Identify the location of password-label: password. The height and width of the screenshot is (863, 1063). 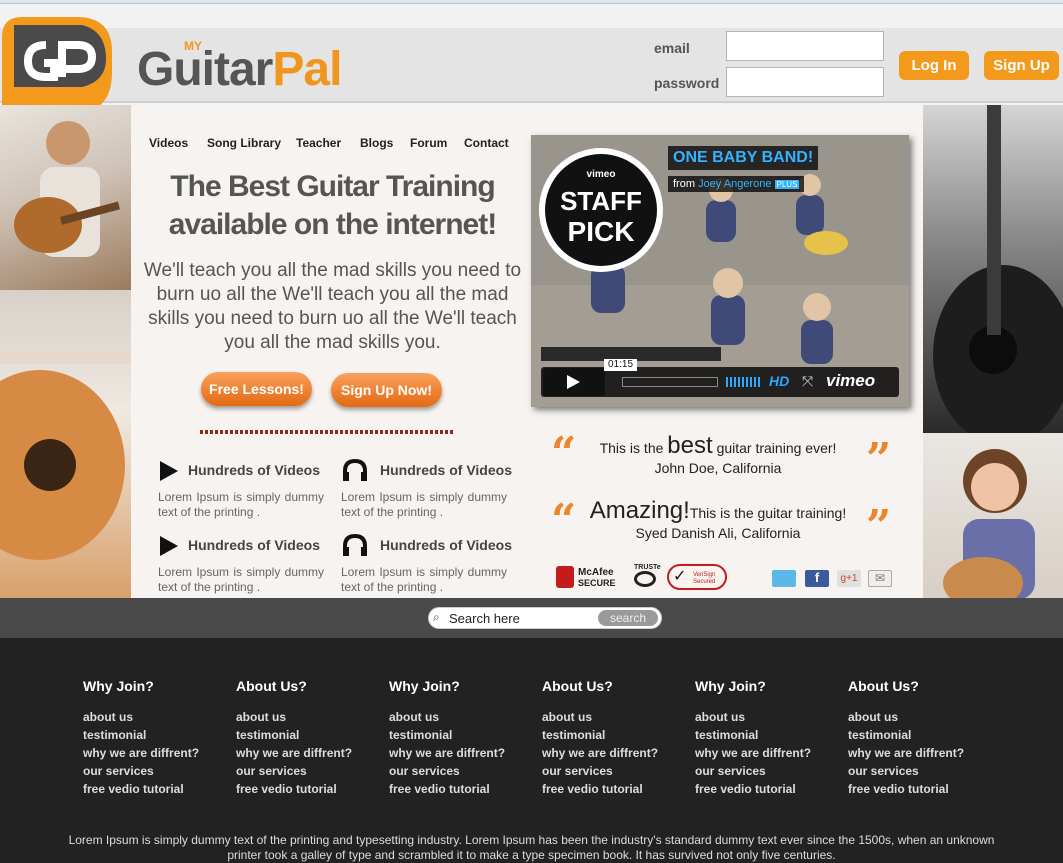
(687, 83).